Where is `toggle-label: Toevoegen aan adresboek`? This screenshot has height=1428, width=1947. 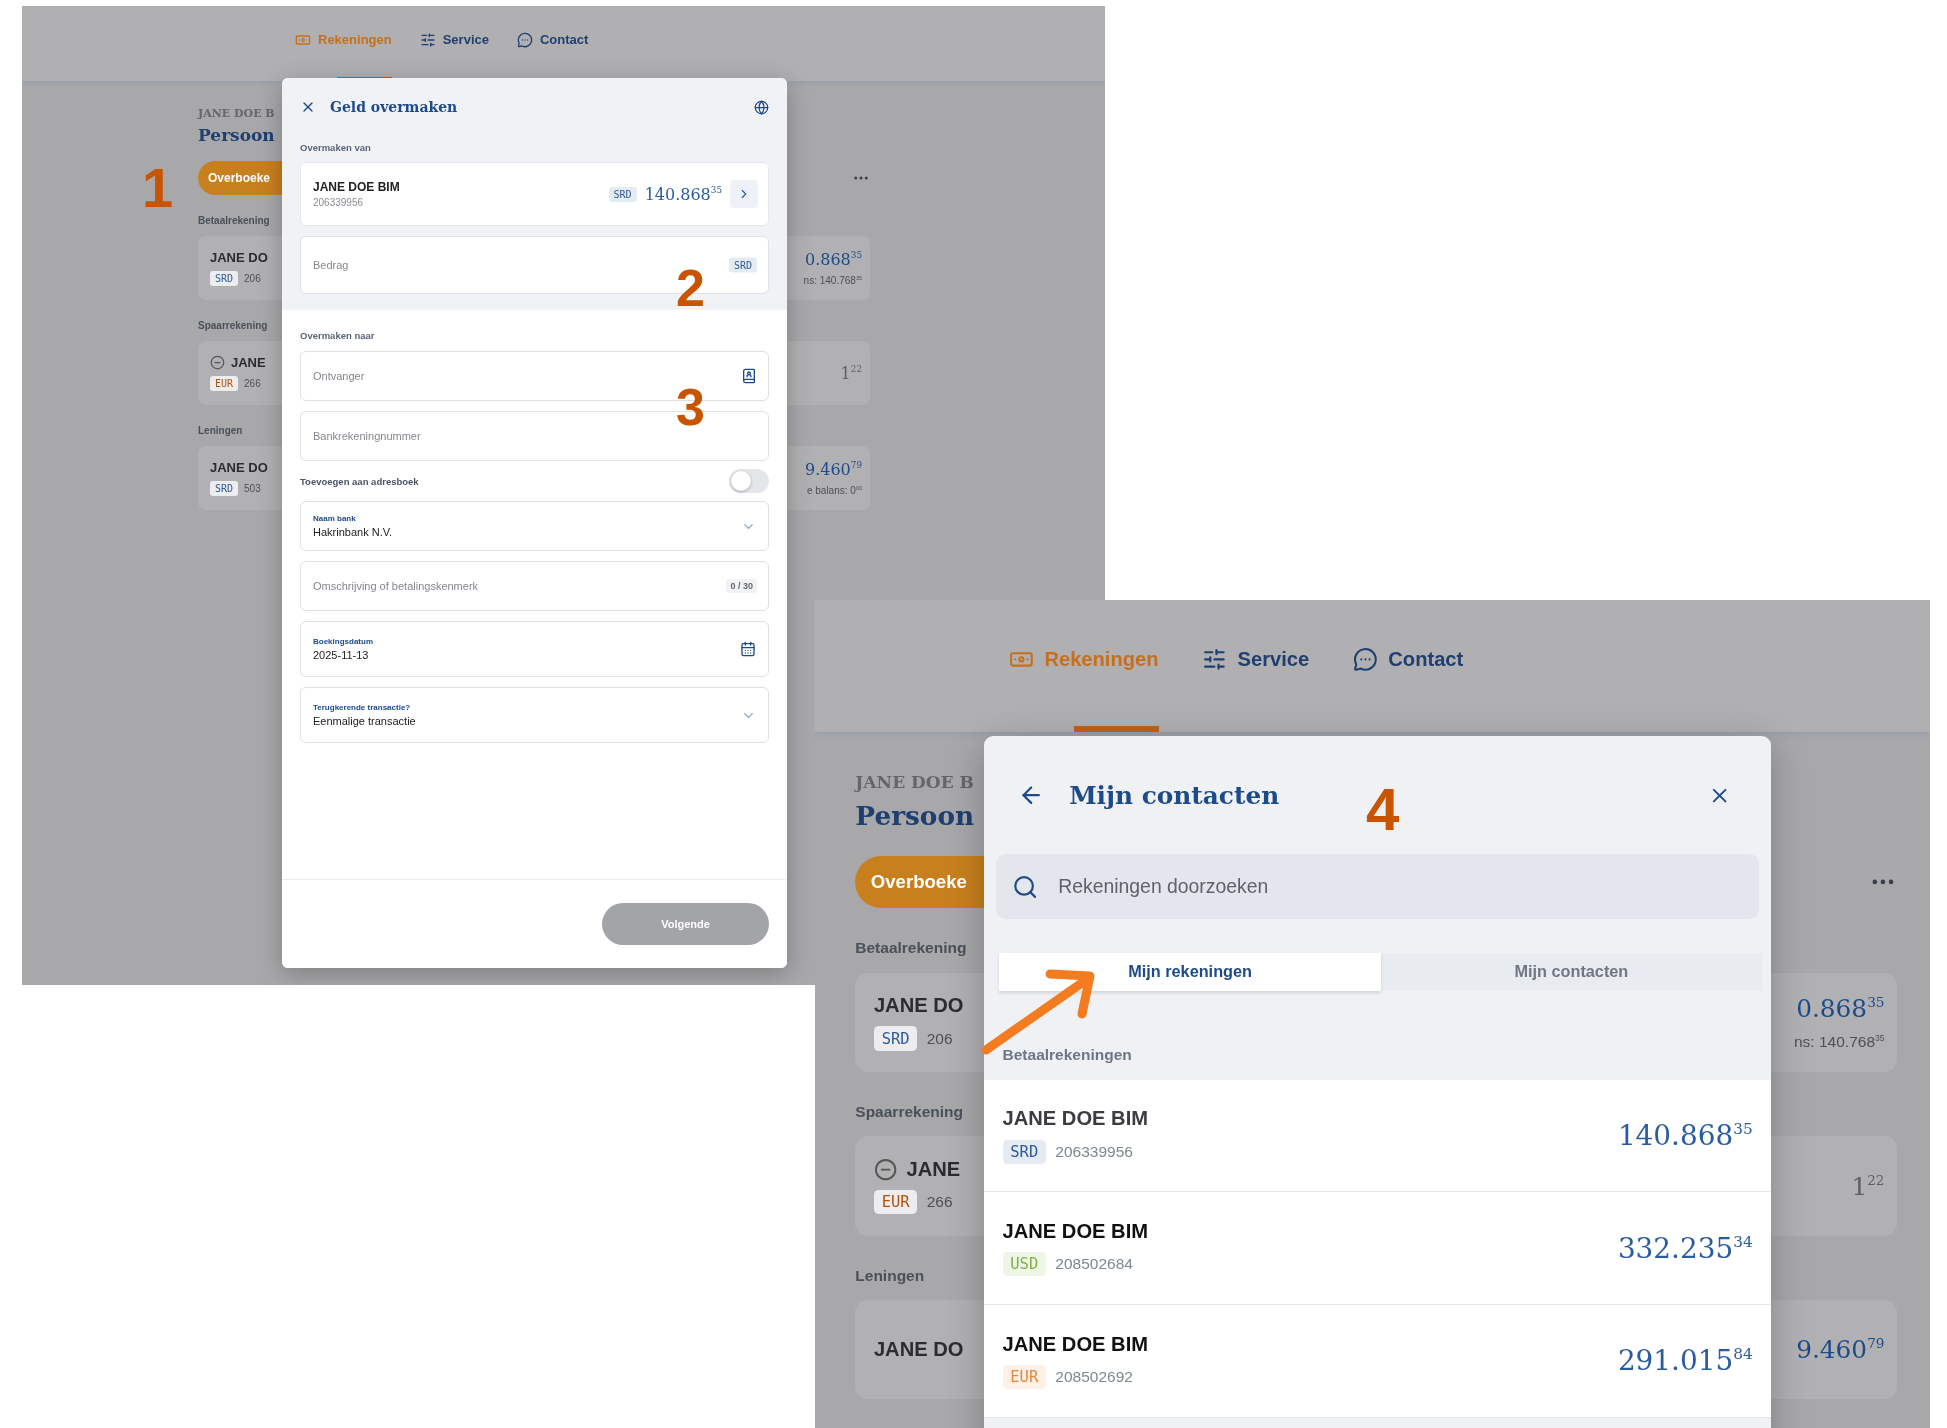
toggle-label: Toevoegen aan adresboek is located at coordinates (359, 481).